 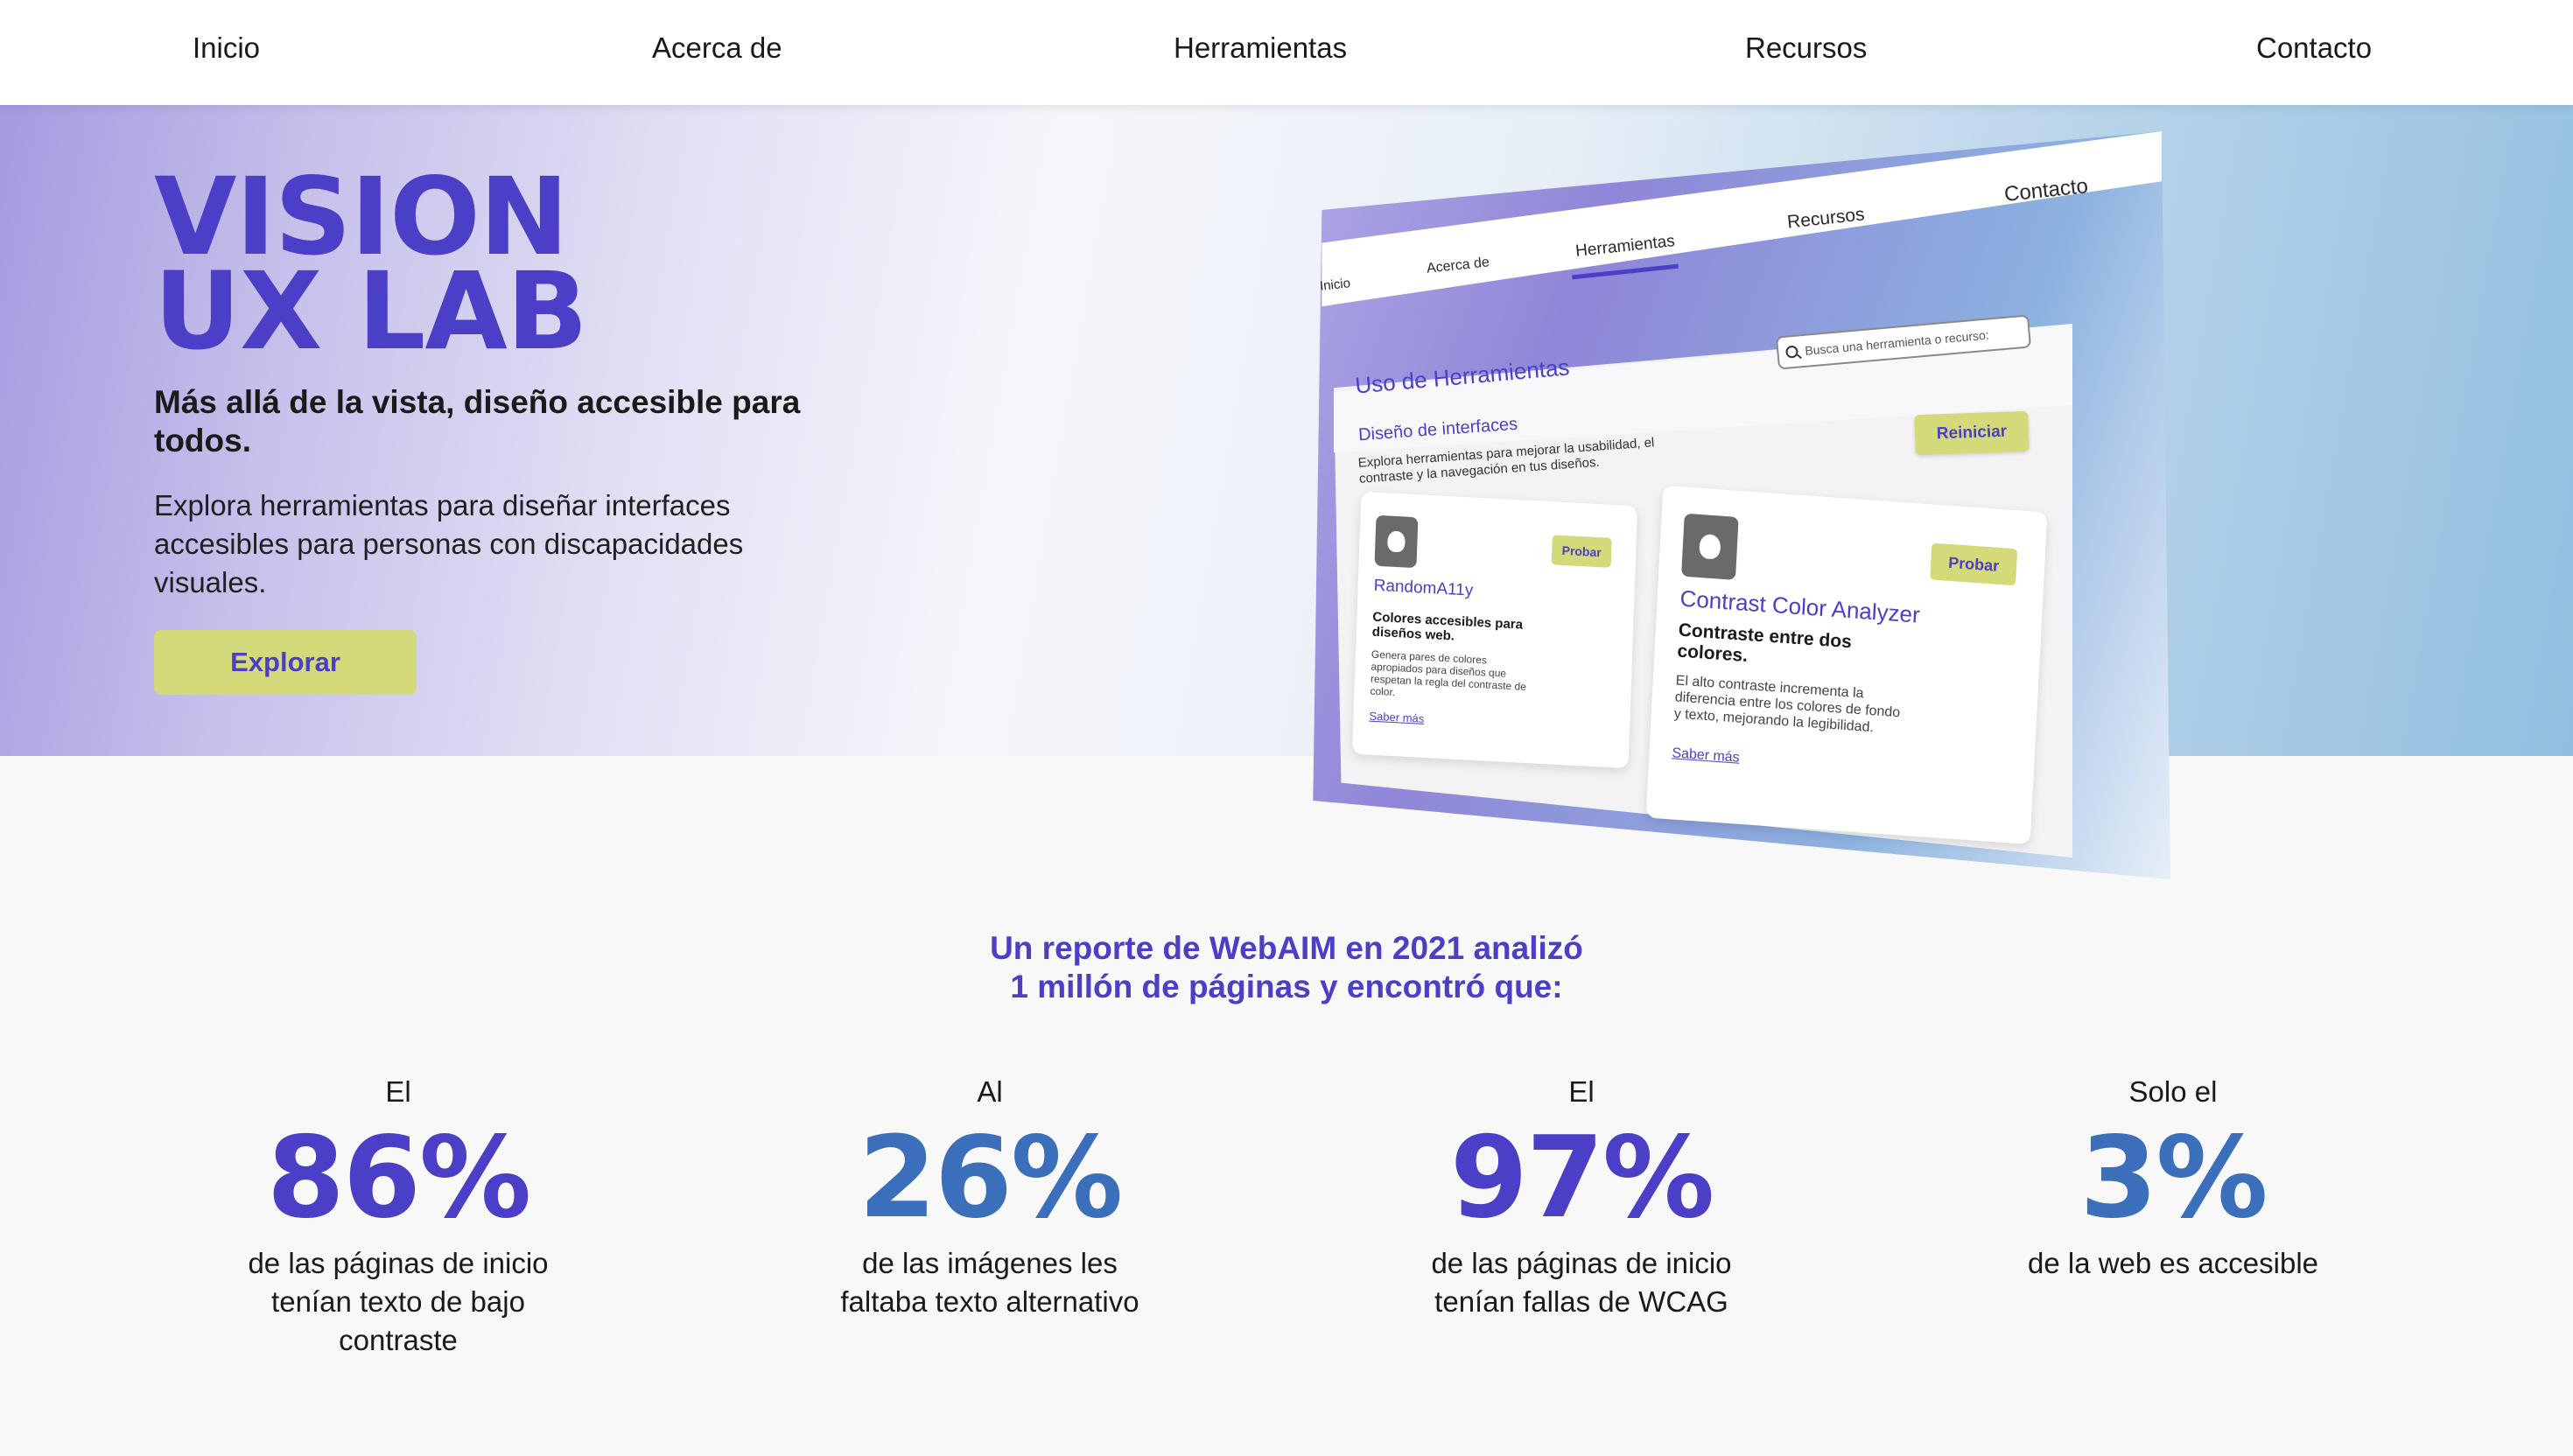 What do you see at coordinates (1286, 948) in the screenshot?
I see `stats-intro-line1: Un reporte de WebAIM en 2021 analizó` at bounding box center [1286, 948].